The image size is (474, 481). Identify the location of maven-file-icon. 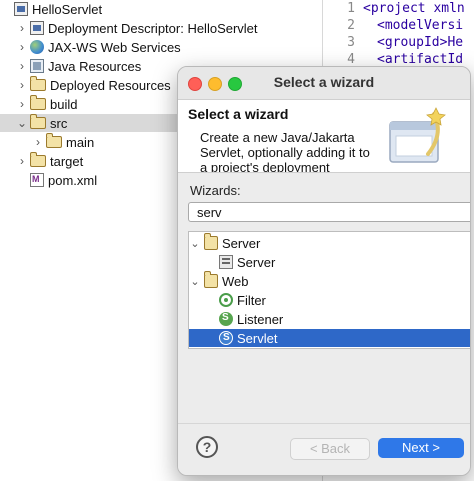
(37, 180).